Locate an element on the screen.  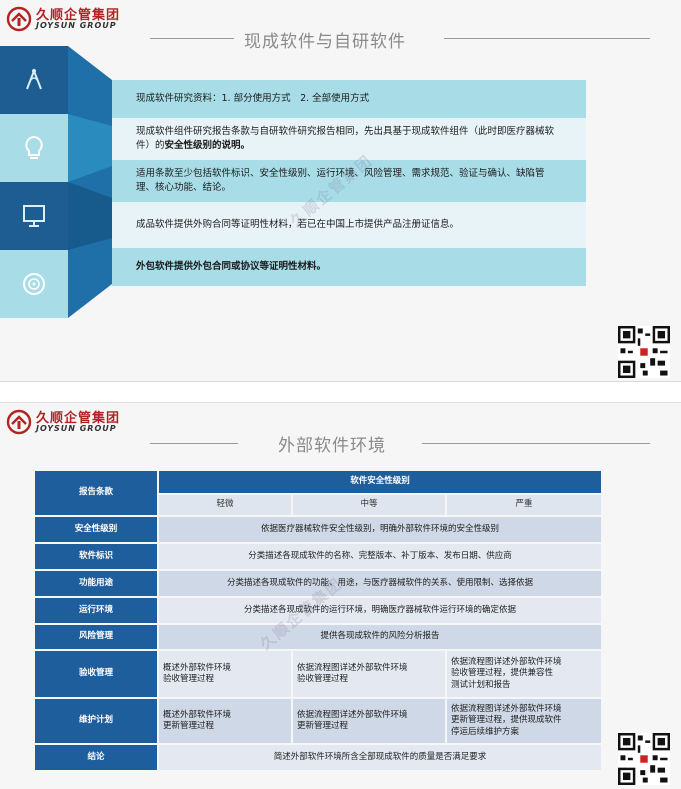
research-methods-row: 现成软件研究资料：1. 部分使用方式 2. 全部使用方式 is located at coordinates (349, 99).